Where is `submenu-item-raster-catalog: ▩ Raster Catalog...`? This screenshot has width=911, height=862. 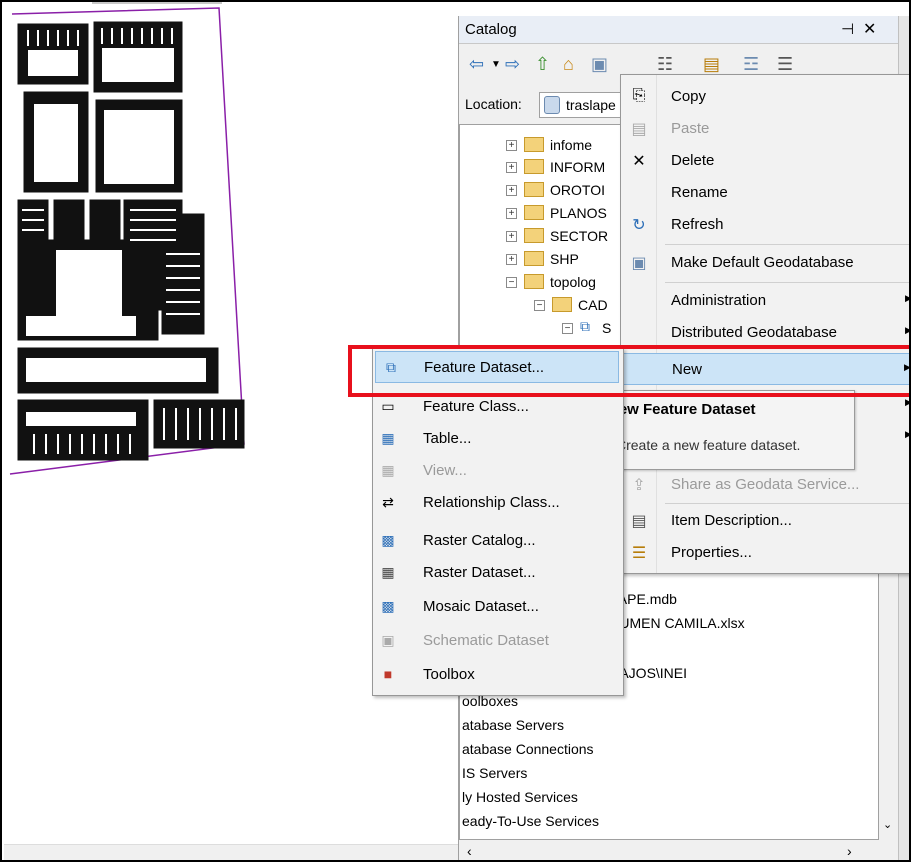
submenu-item-raster-catalog: ▩ Raster Catalog... is located at coordinates (498, 541).